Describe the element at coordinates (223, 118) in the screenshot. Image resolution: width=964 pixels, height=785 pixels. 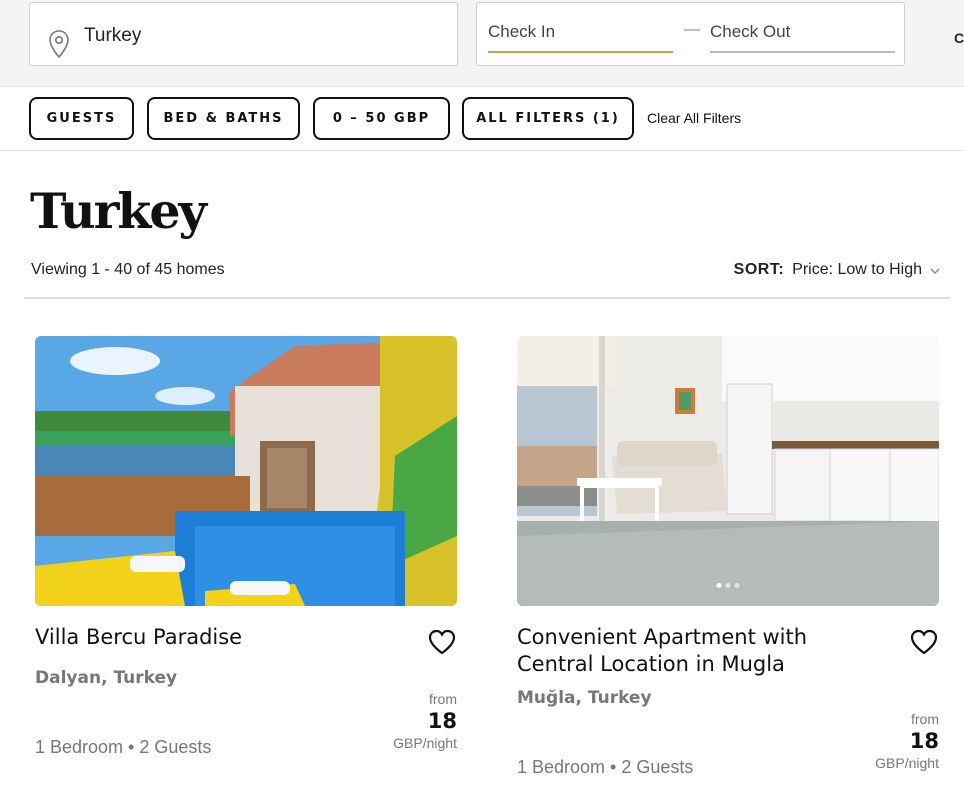
I see `bed-baths-filter-button: BED & BATHS` at that location.